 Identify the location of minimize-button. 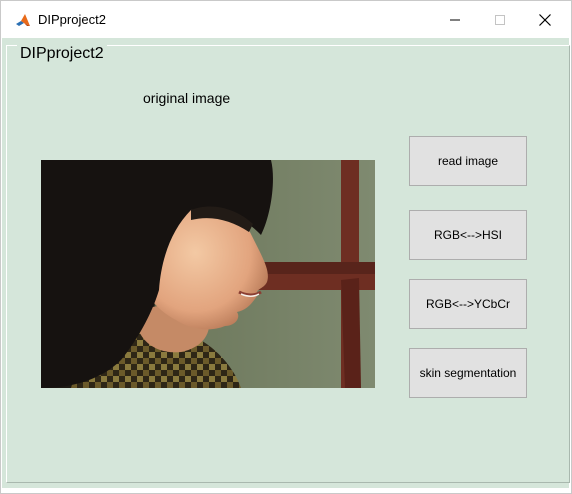
(455, 19).